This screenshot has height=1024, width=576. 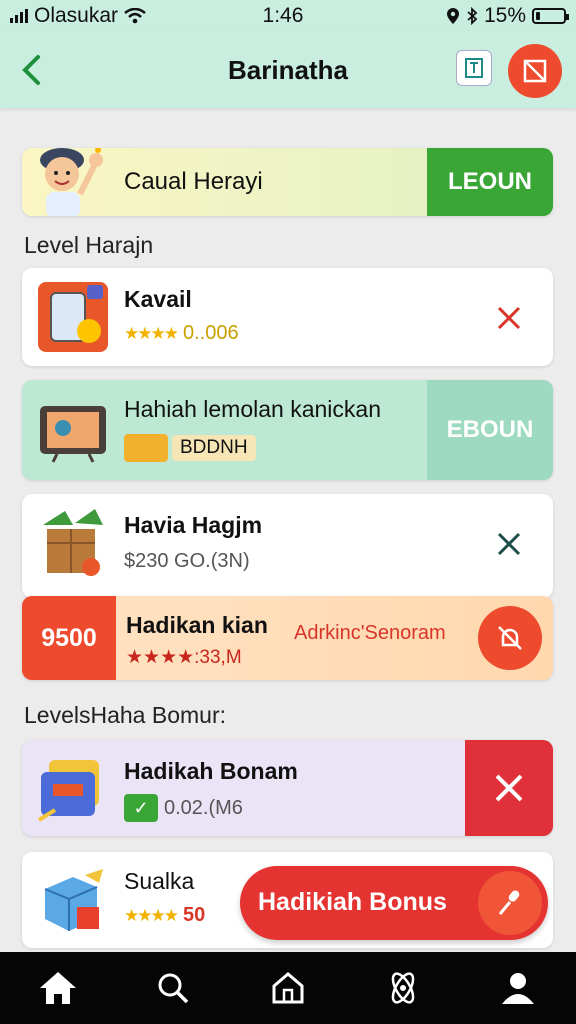 What do you see at coordinates (490, 430) in the screenshot?
I see `item-action-button: EBOUN` at bounding box center [490, 430].